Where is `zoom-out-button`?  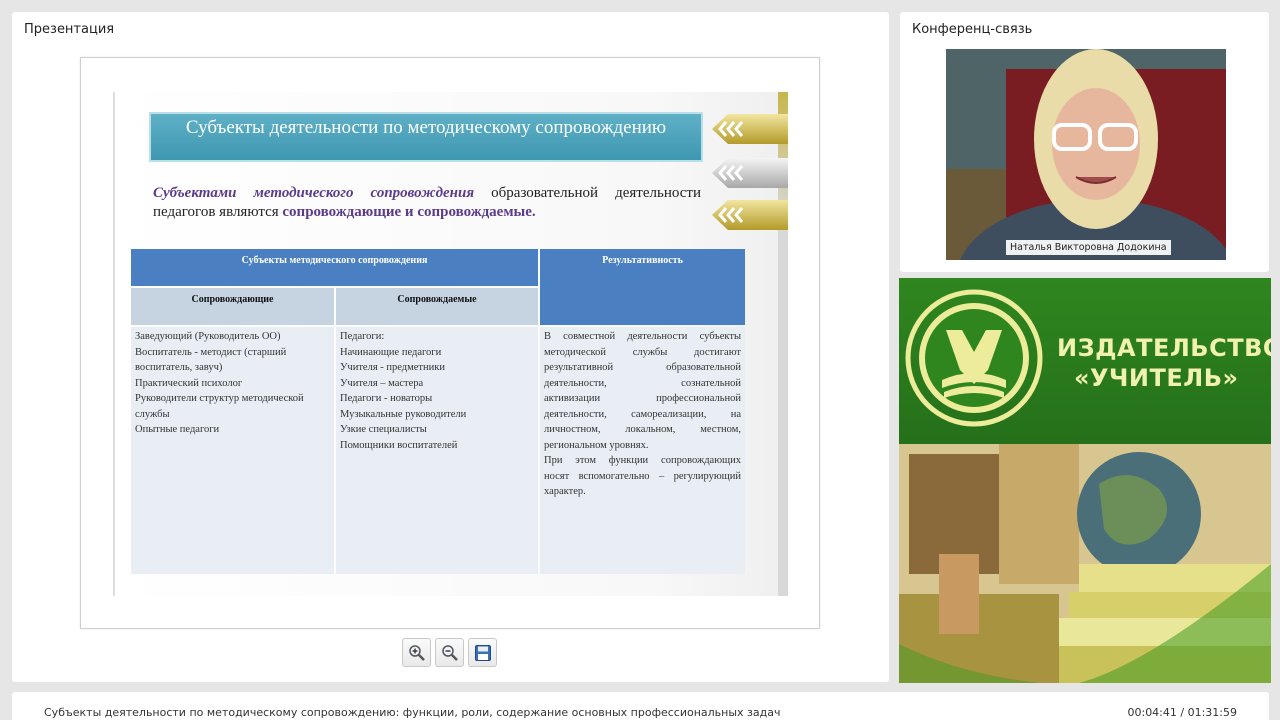
zoom-out-button is located at coordinates (449, 652).